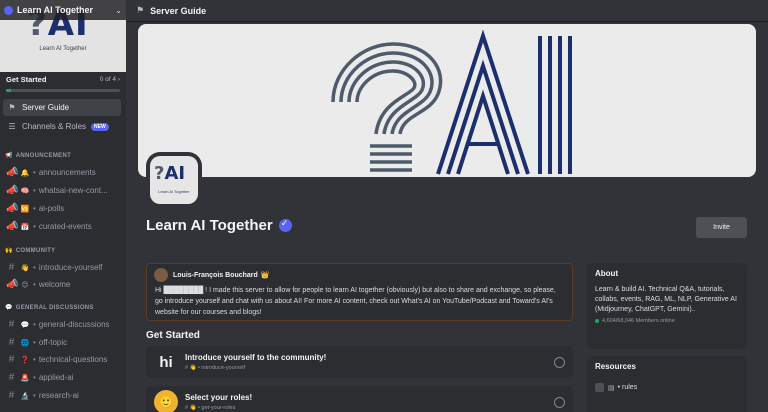 This screenshot has height=412, width=768. I want to click on channel-emoji: 🆚, so click(25, 209).